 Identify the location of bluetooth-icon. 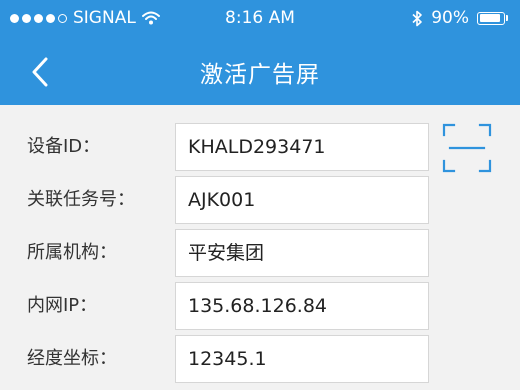
(417, 18).